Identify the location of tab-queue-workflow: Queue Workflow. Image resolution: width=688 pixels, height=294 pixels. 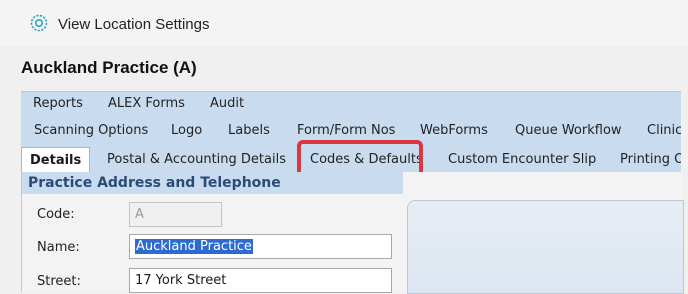
(568, 130).